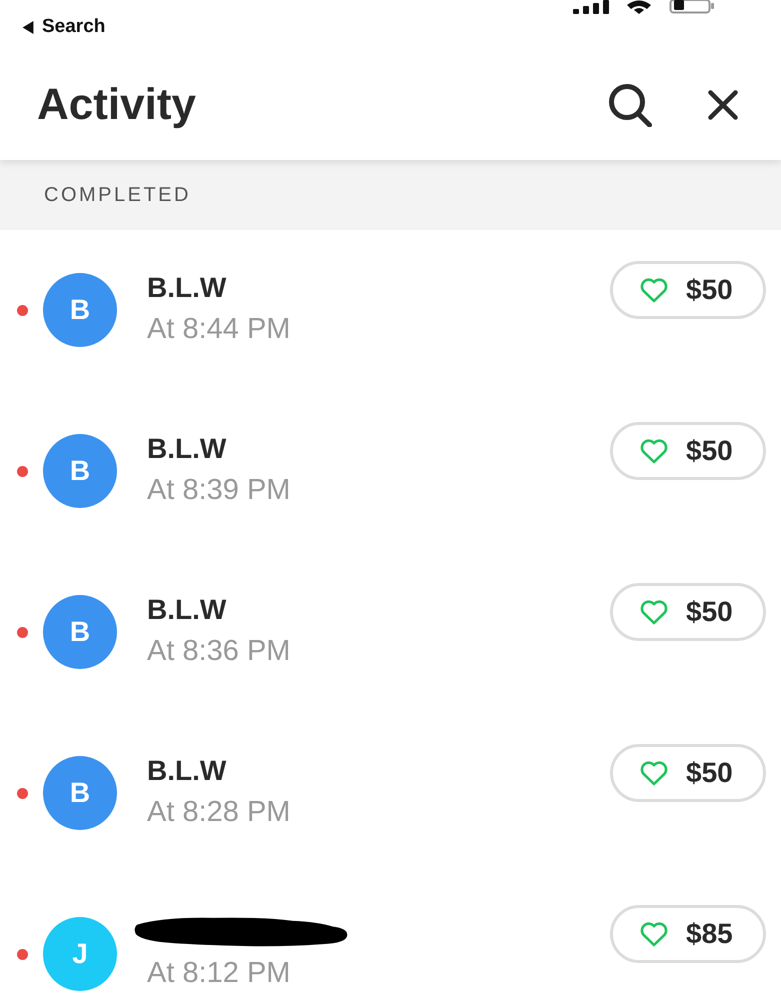 This screenshot has height=1000, width=781. What do you see at coordinates (218, 329) in the screenshot?
I see `transaction-time: At 8:44 PM` at bounding box center [218, 329].